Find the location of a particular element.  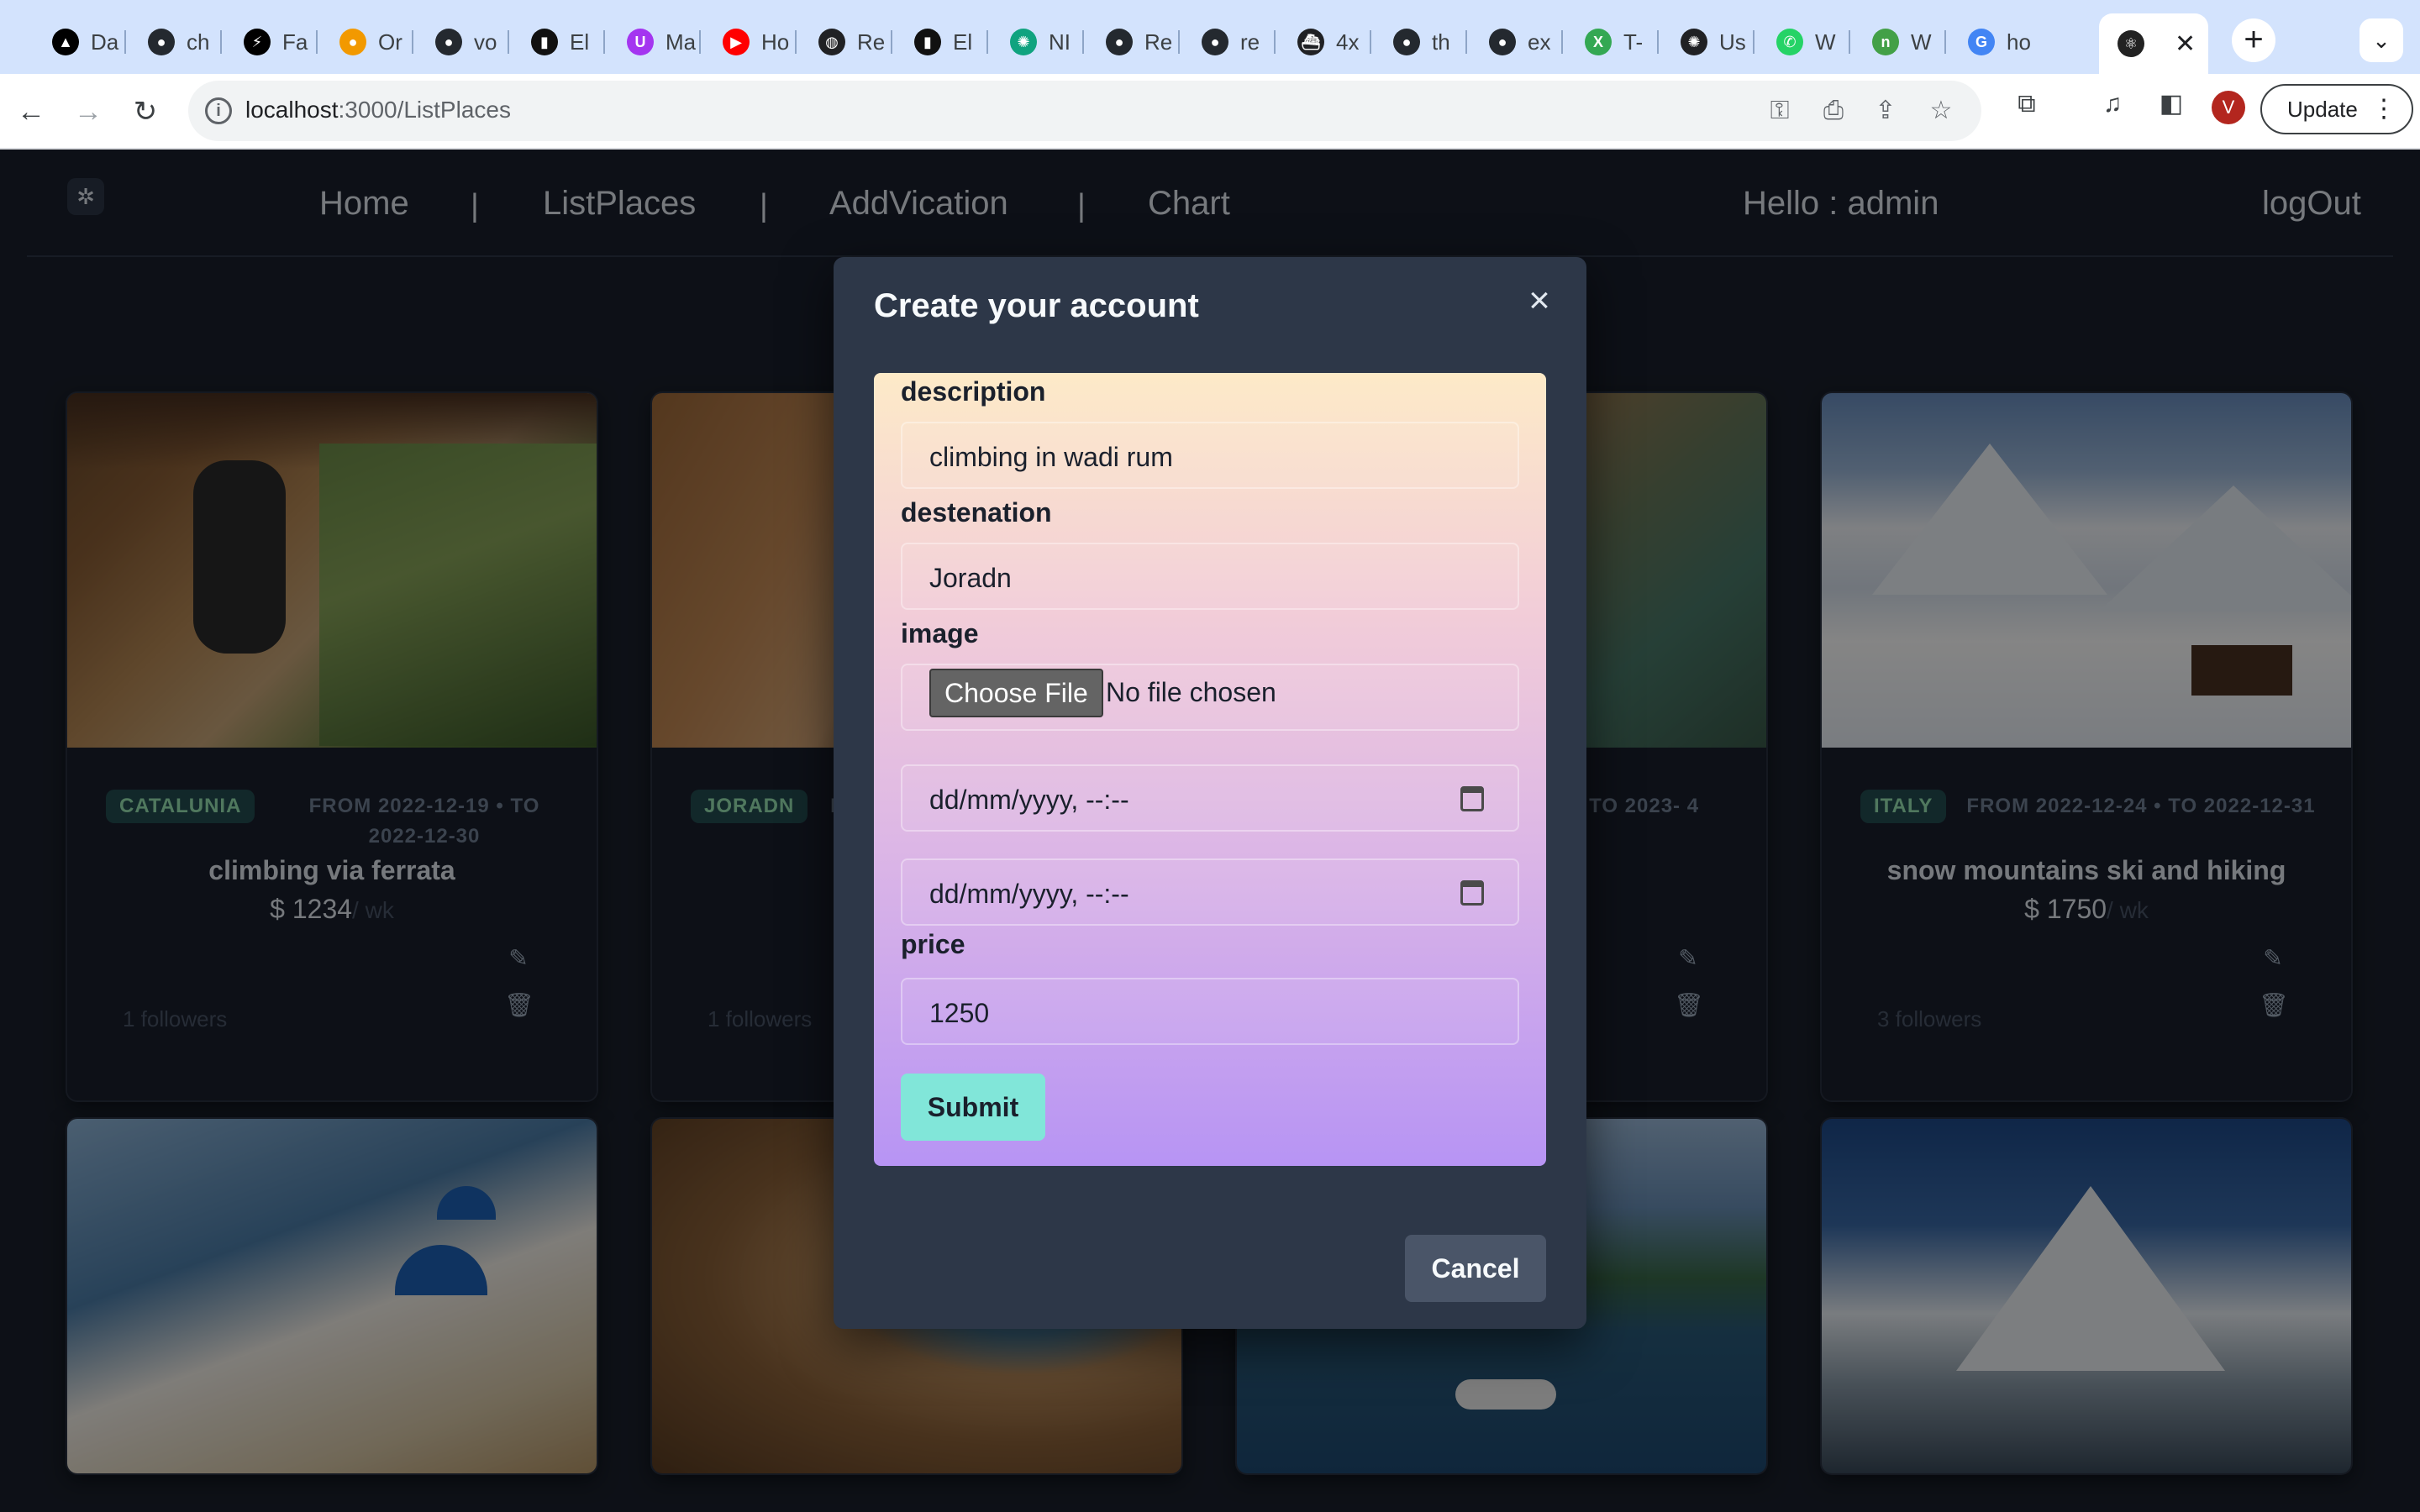

browser-tab: ▲ Da is located at coordinates (77, 42).